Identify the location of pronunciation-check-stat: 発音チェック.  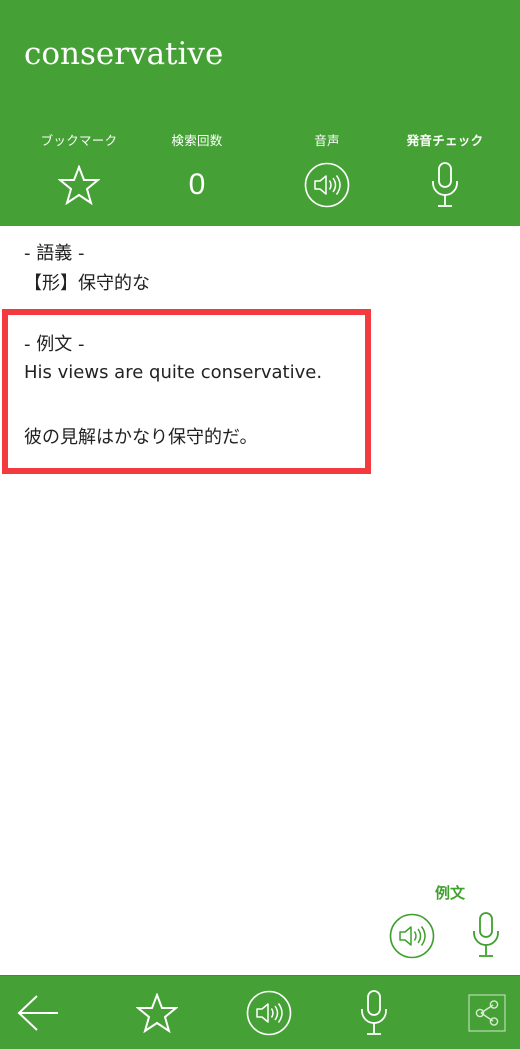
(445, 168).